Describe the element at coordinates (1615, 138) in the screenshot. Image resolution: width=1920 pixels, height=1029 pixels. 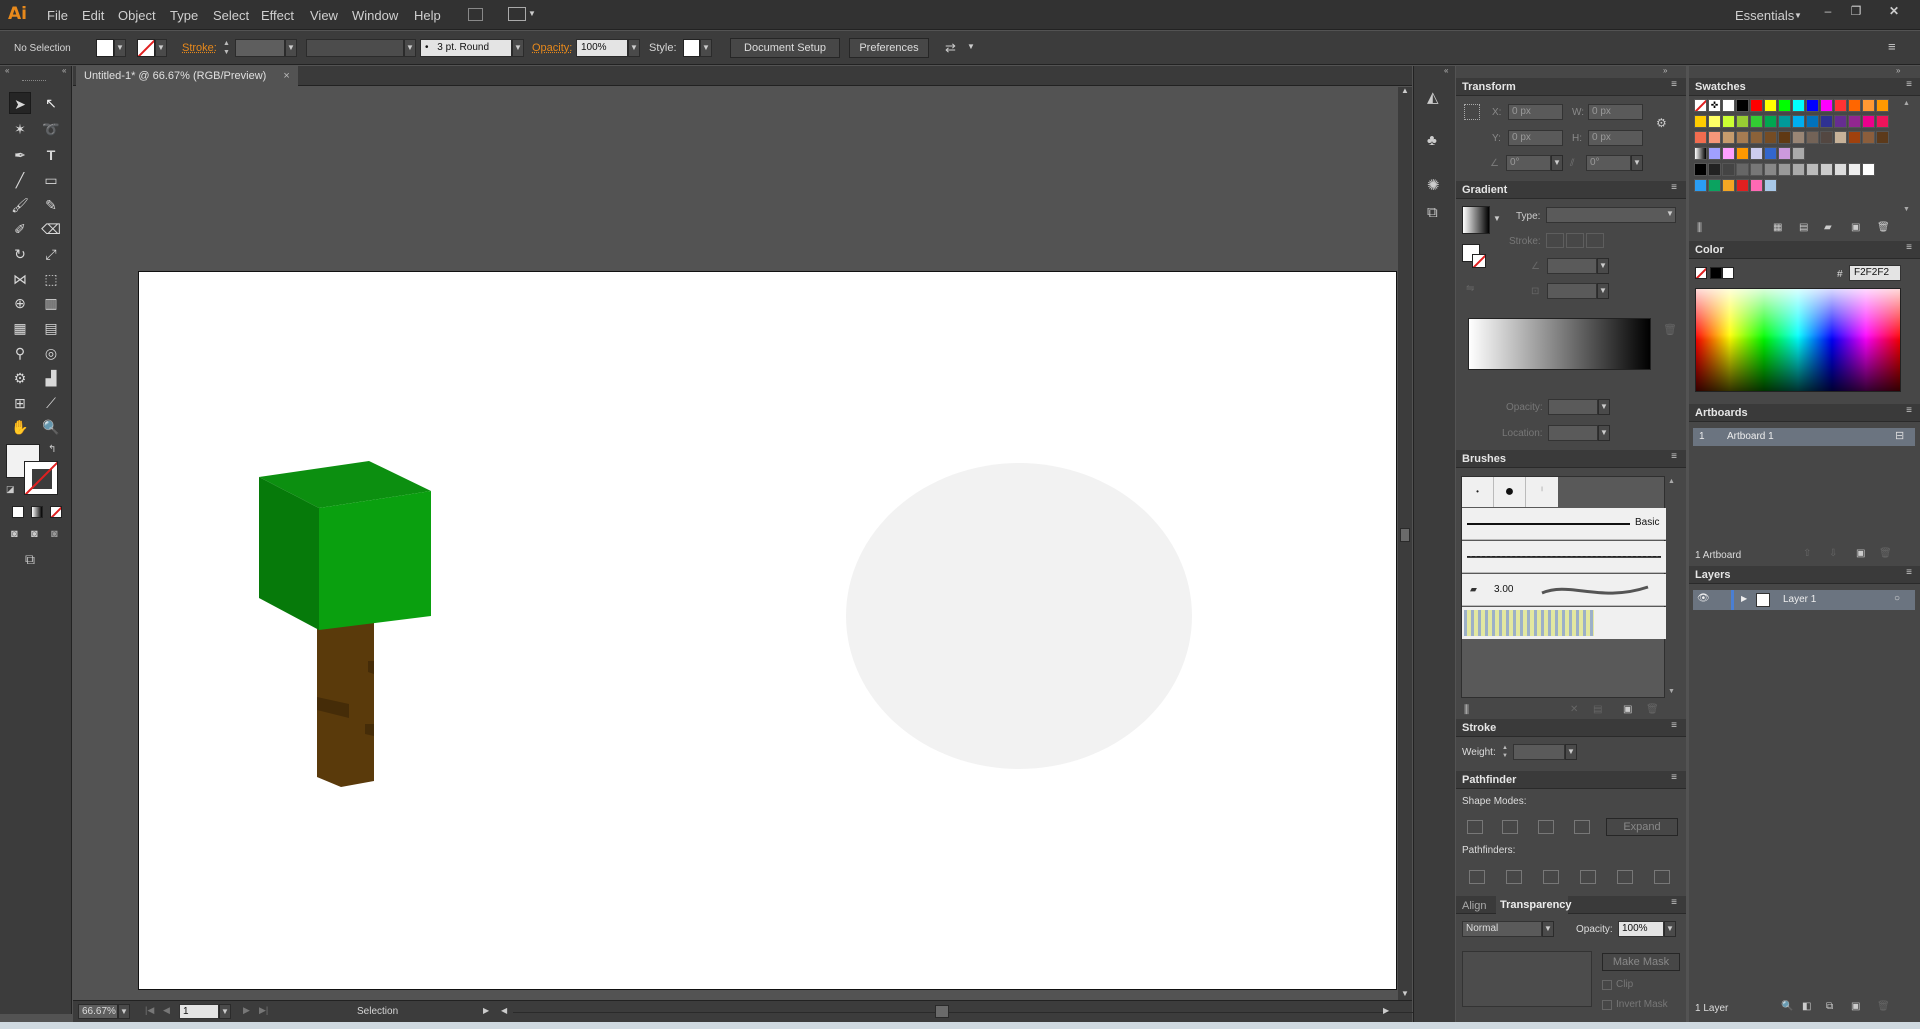
I see `transform-h-field: 0 px` at that location.